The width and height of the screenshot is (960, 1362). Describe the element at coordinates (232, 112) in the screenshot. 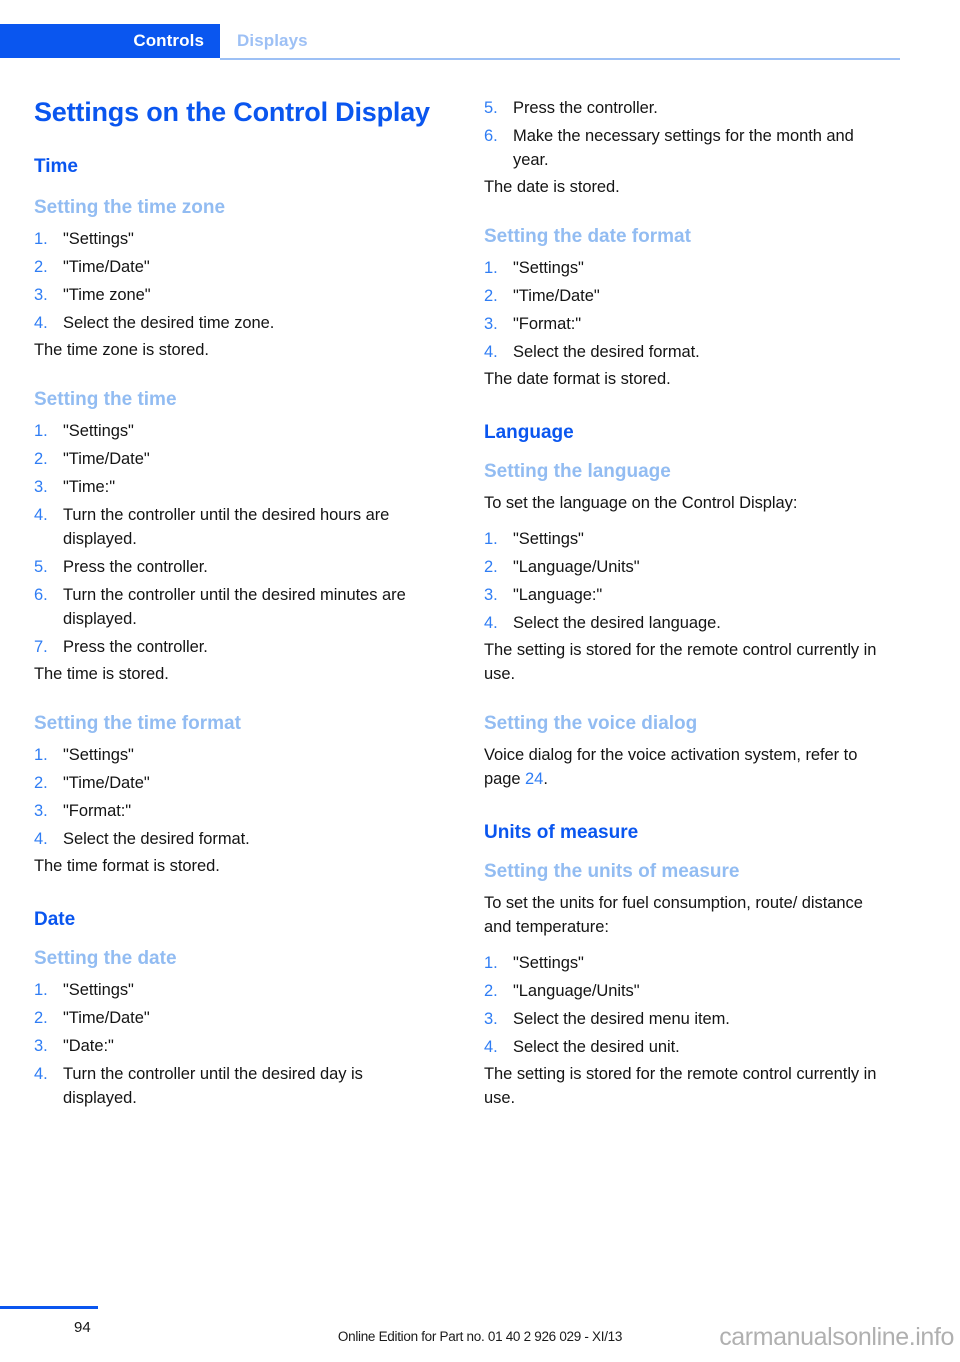

I see `page-title: Settings on the Control Display` at that location.